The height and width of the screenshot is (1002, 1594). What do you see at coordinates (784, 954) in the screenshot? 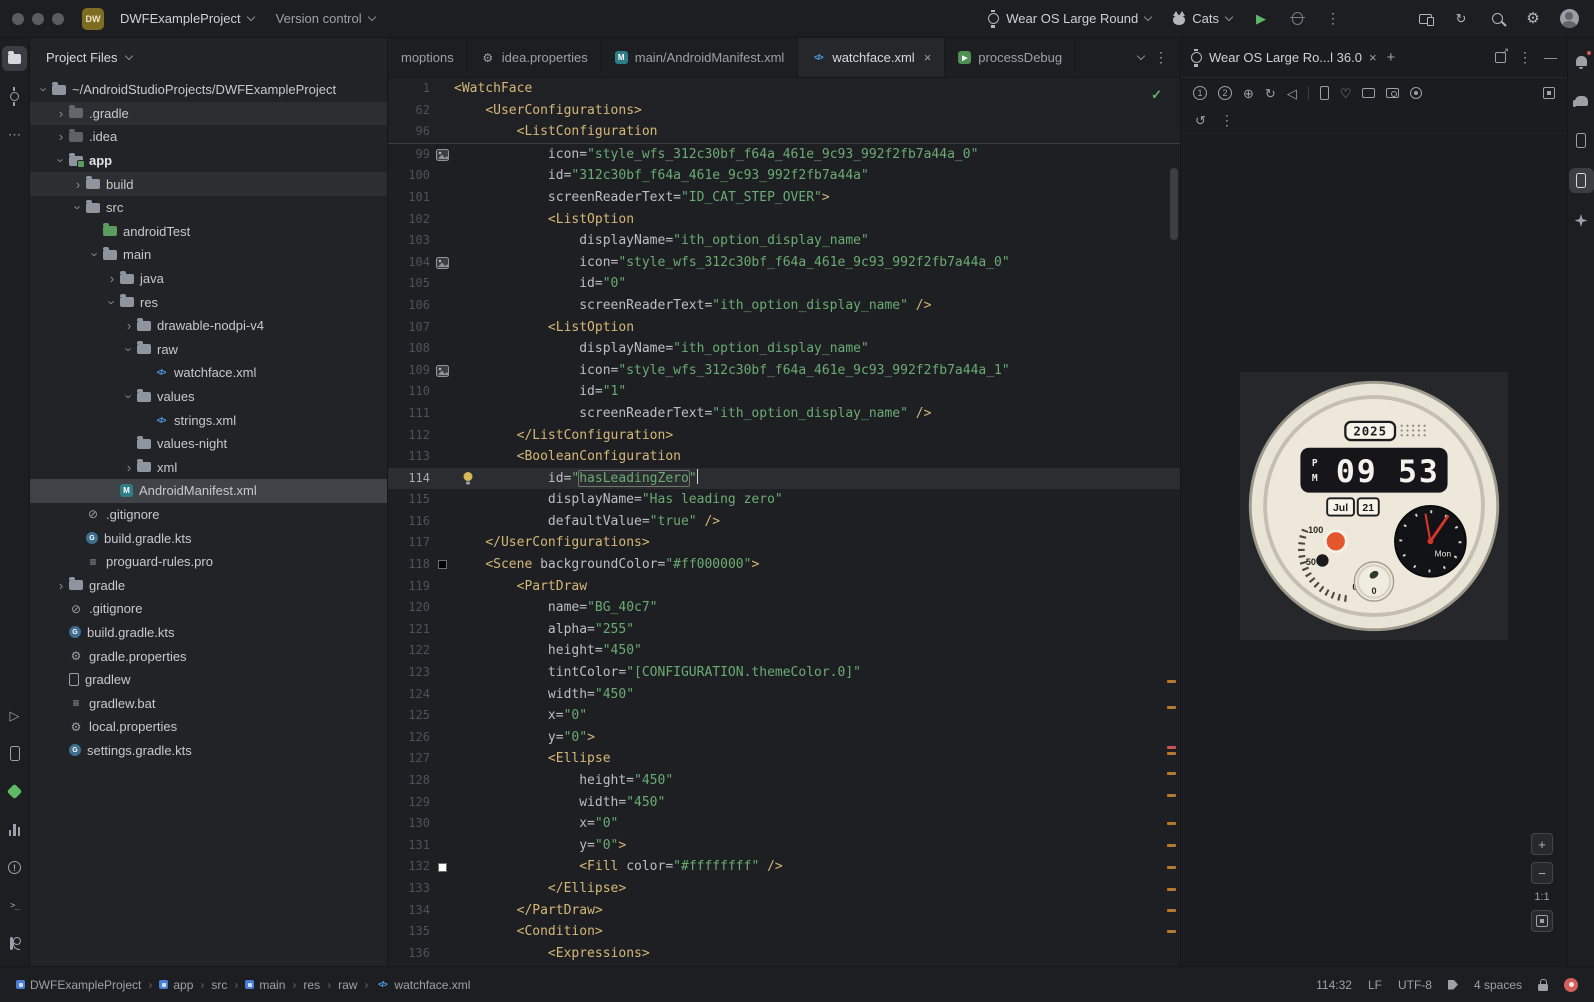
I see `code-line: 136 <Expressions>` at bounding box center [784, 954].